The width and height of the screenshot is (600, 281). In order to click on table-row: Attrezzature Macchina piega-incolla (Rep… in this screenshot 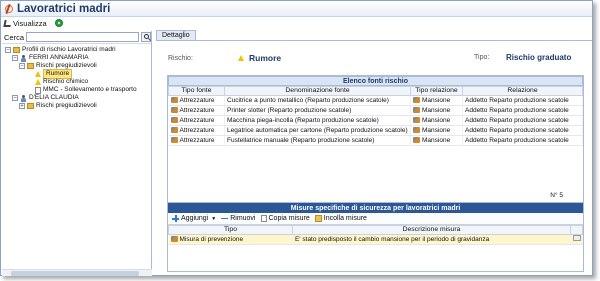, I will do `click(375, 120)`.